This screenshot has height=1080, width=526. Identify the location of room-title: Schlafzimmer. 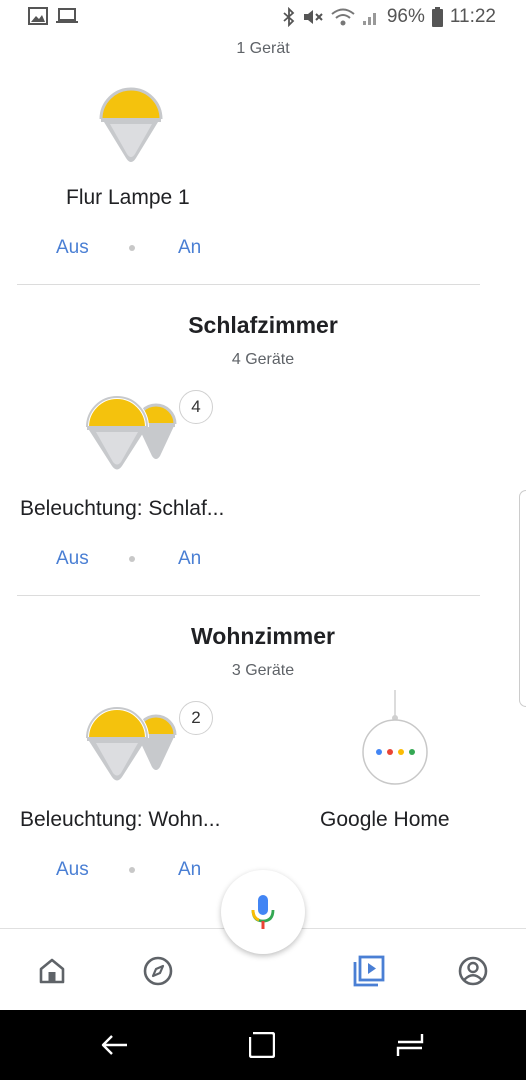
(263, 325).